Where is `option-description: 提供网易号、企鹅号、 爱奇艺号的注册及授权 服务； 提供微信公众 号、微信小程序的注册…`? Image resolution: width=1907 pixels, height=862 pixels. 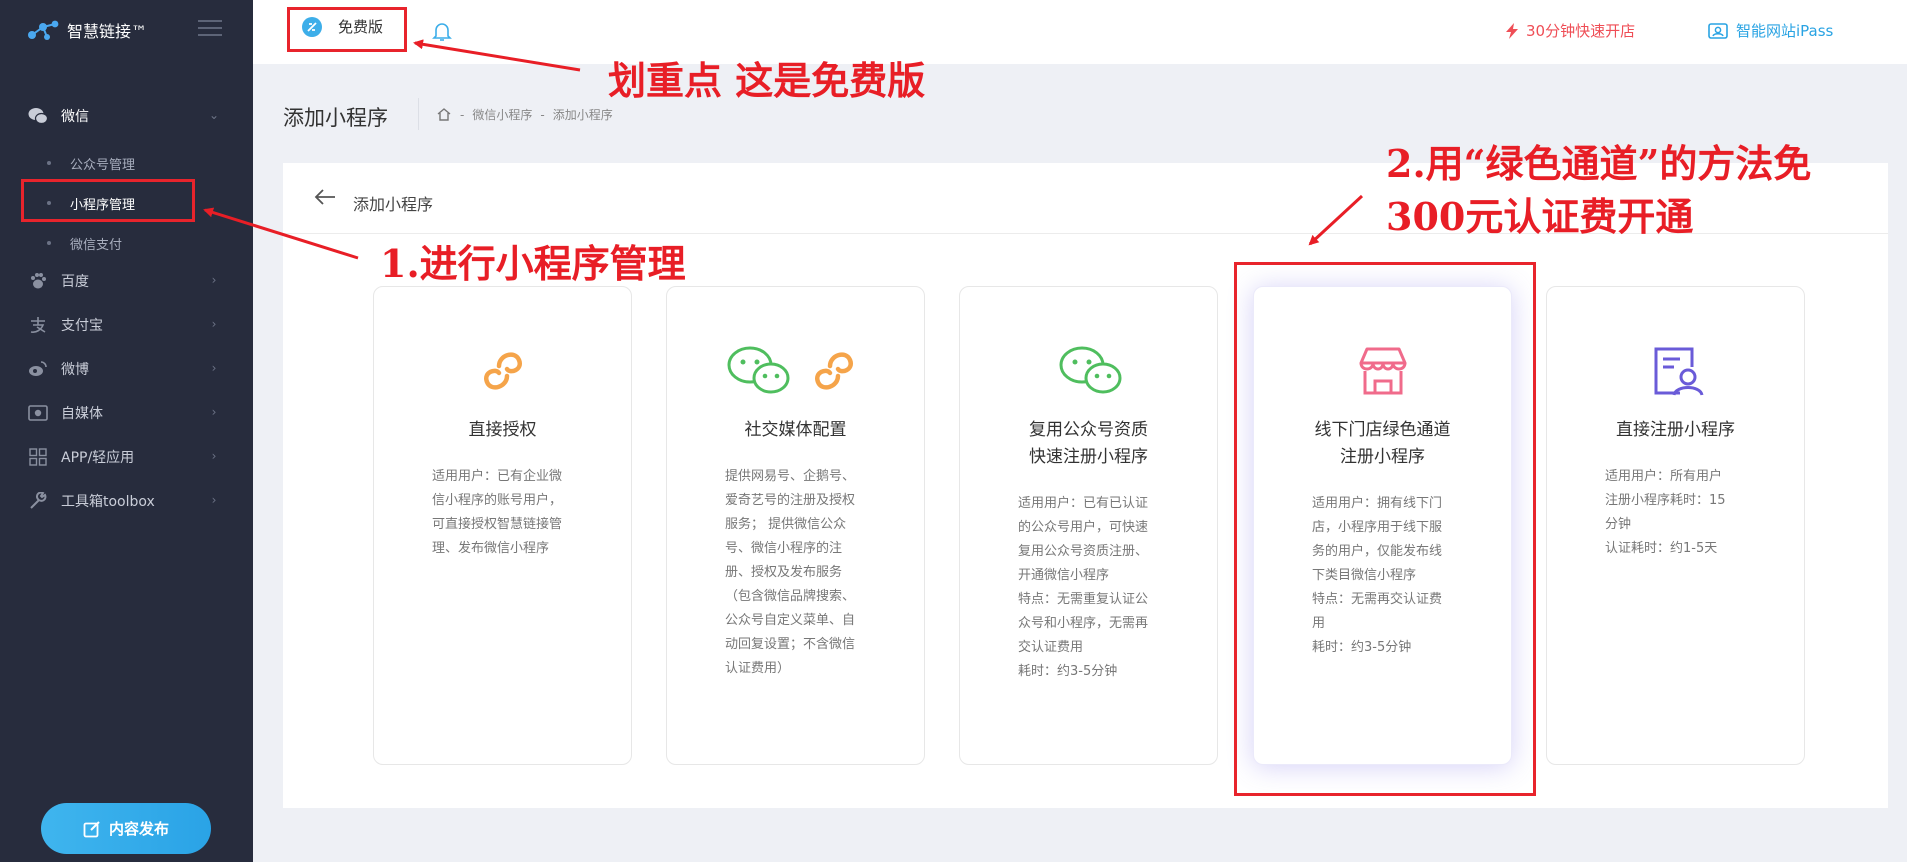 option-description: 提供网易号、企鹅号、 爱奇艺号的注册及授权 服务； 提供微信公众 号、微信小程序的注册… is located at coordinates (790, 572).